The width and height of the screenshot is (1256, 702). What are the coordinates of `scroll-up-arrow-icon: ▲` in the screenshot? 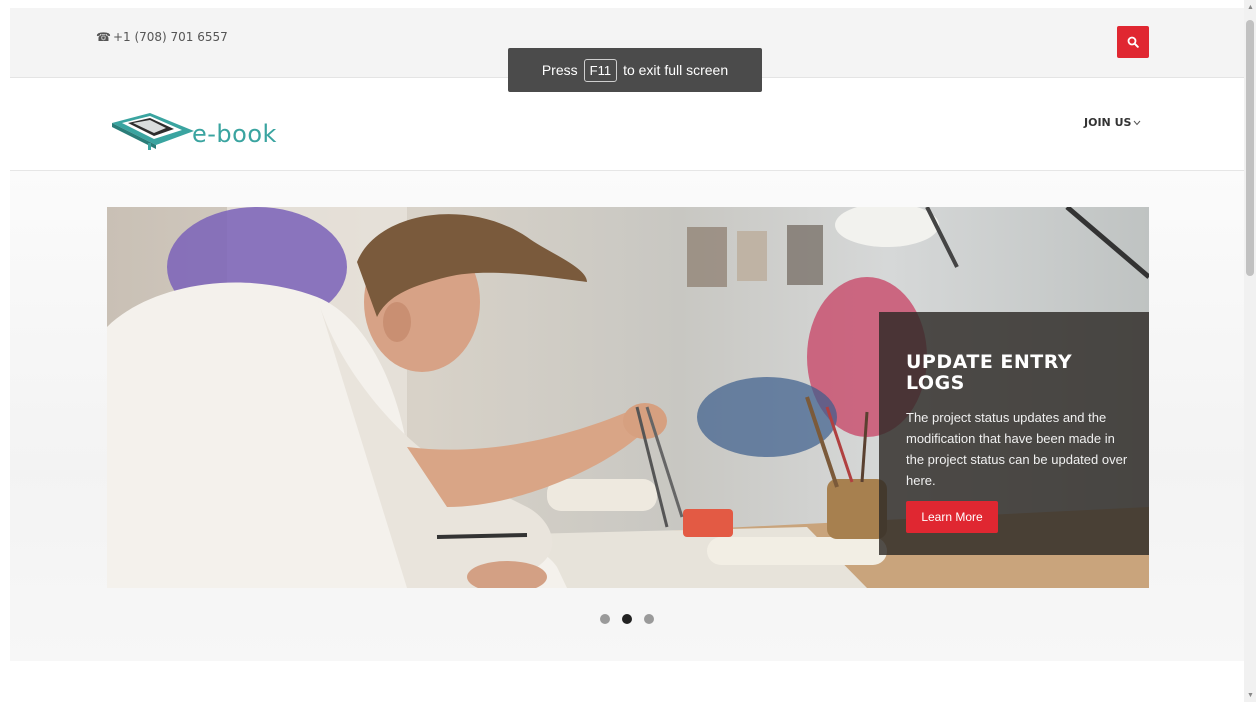 It's located at (1250, 7).